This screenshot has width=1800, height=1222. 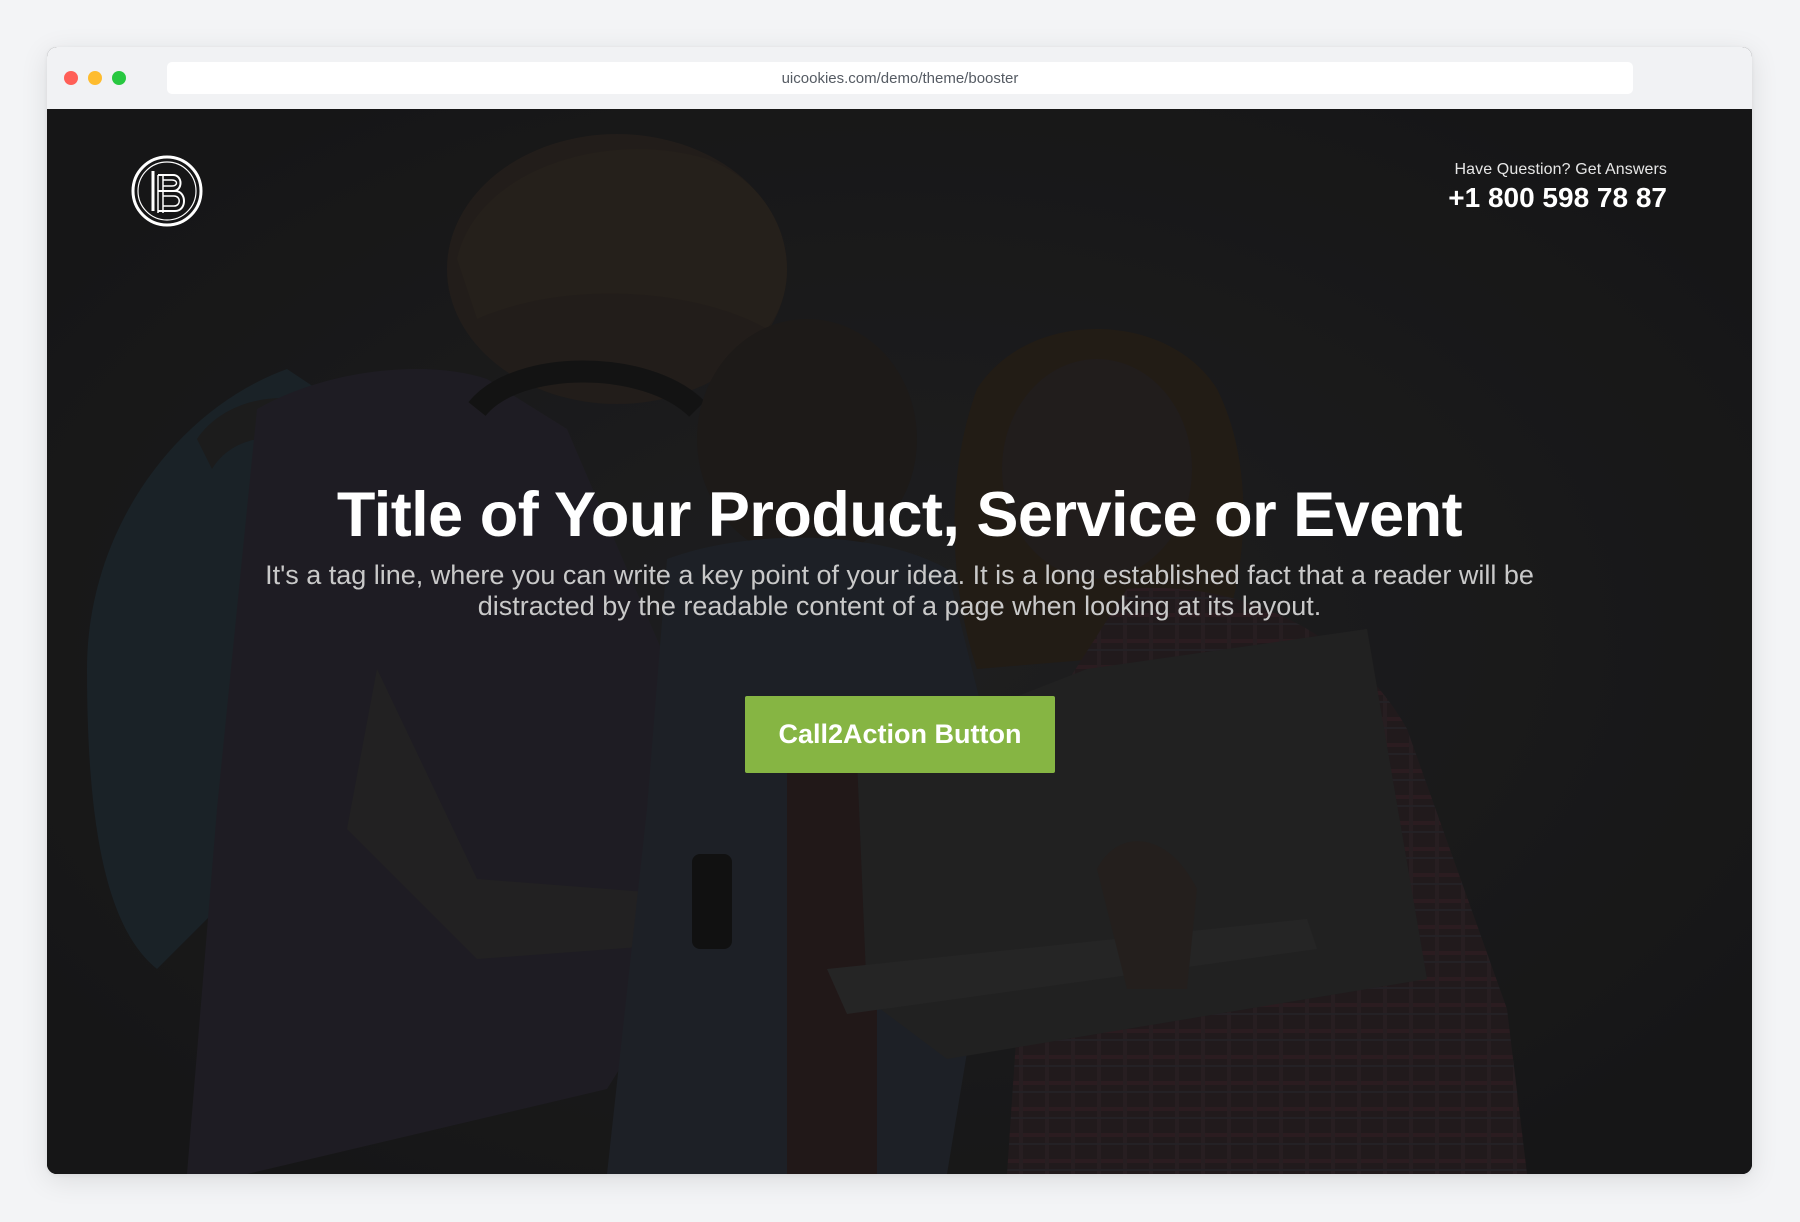 I want to click on minimize-window-button, so click(x=95, y=78).